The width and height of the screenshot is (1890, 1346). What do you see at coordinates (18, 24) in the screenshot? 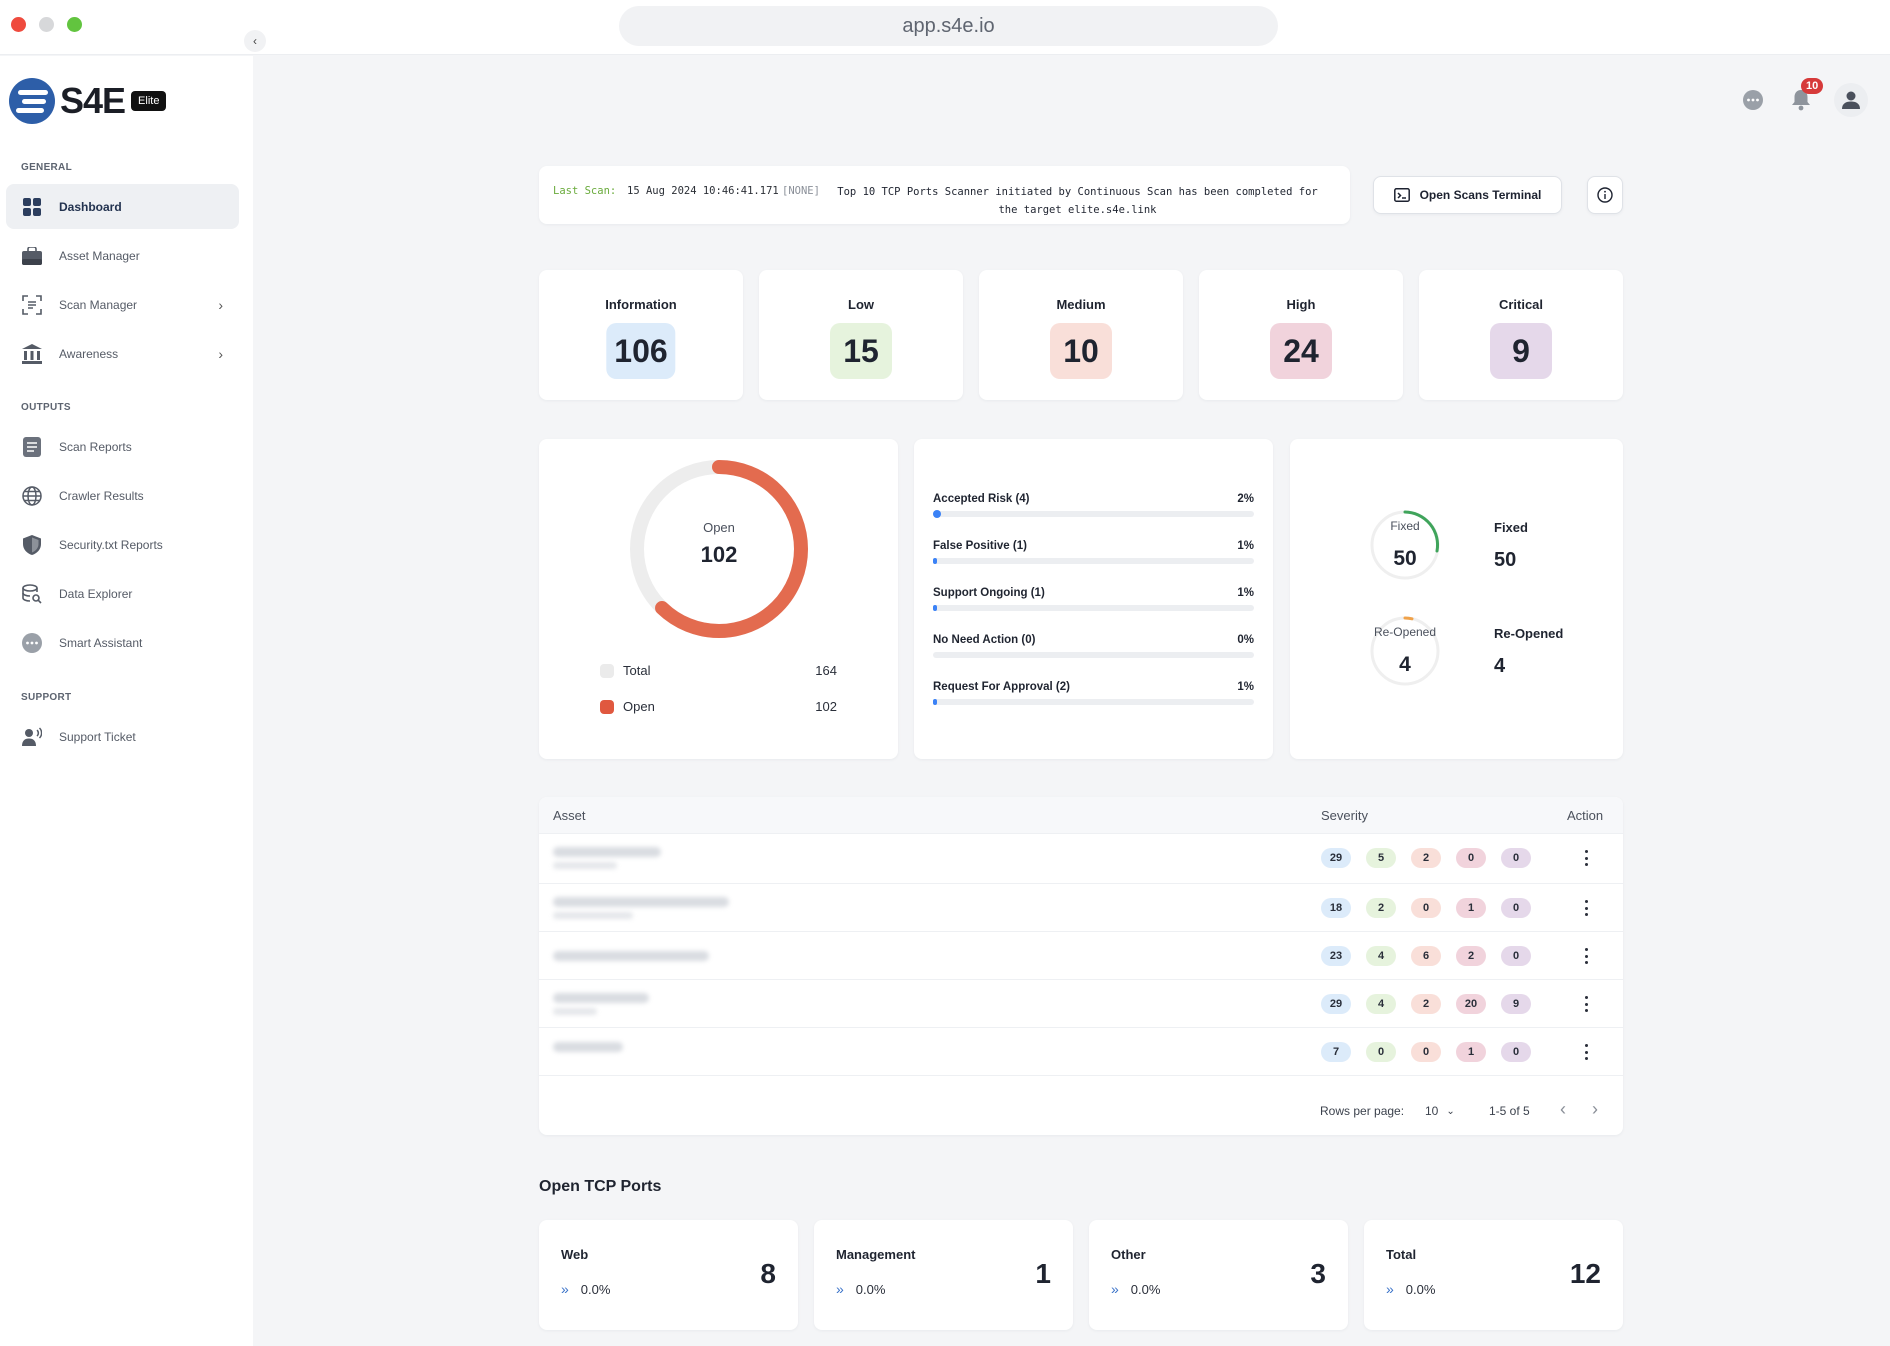
I see `close-window-button` at bounding box center [18, 24].